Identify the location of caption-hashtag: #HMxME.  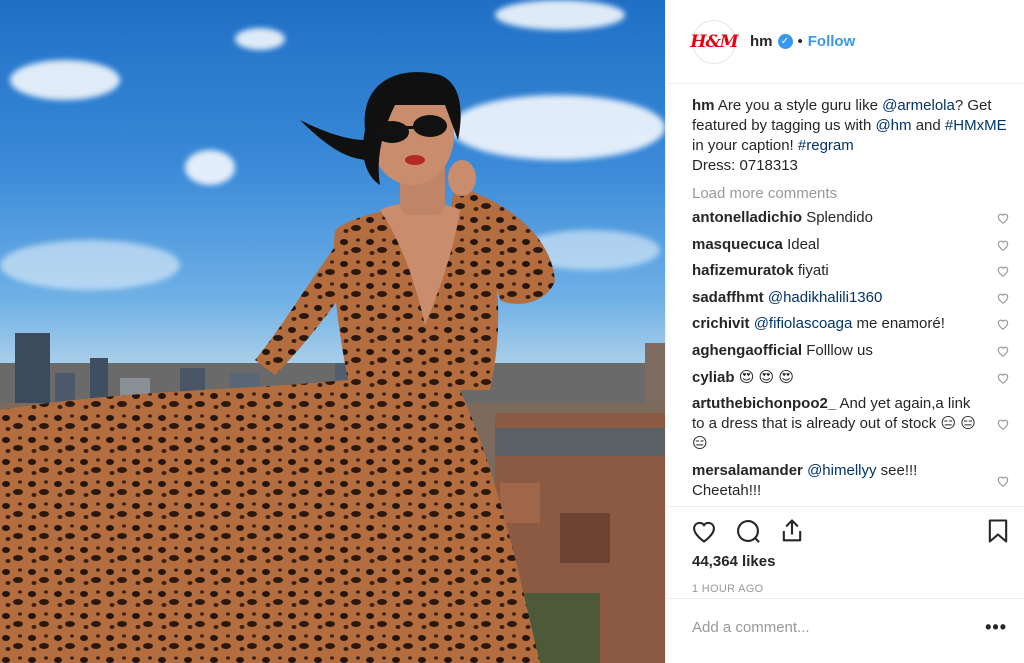
(976, 125).